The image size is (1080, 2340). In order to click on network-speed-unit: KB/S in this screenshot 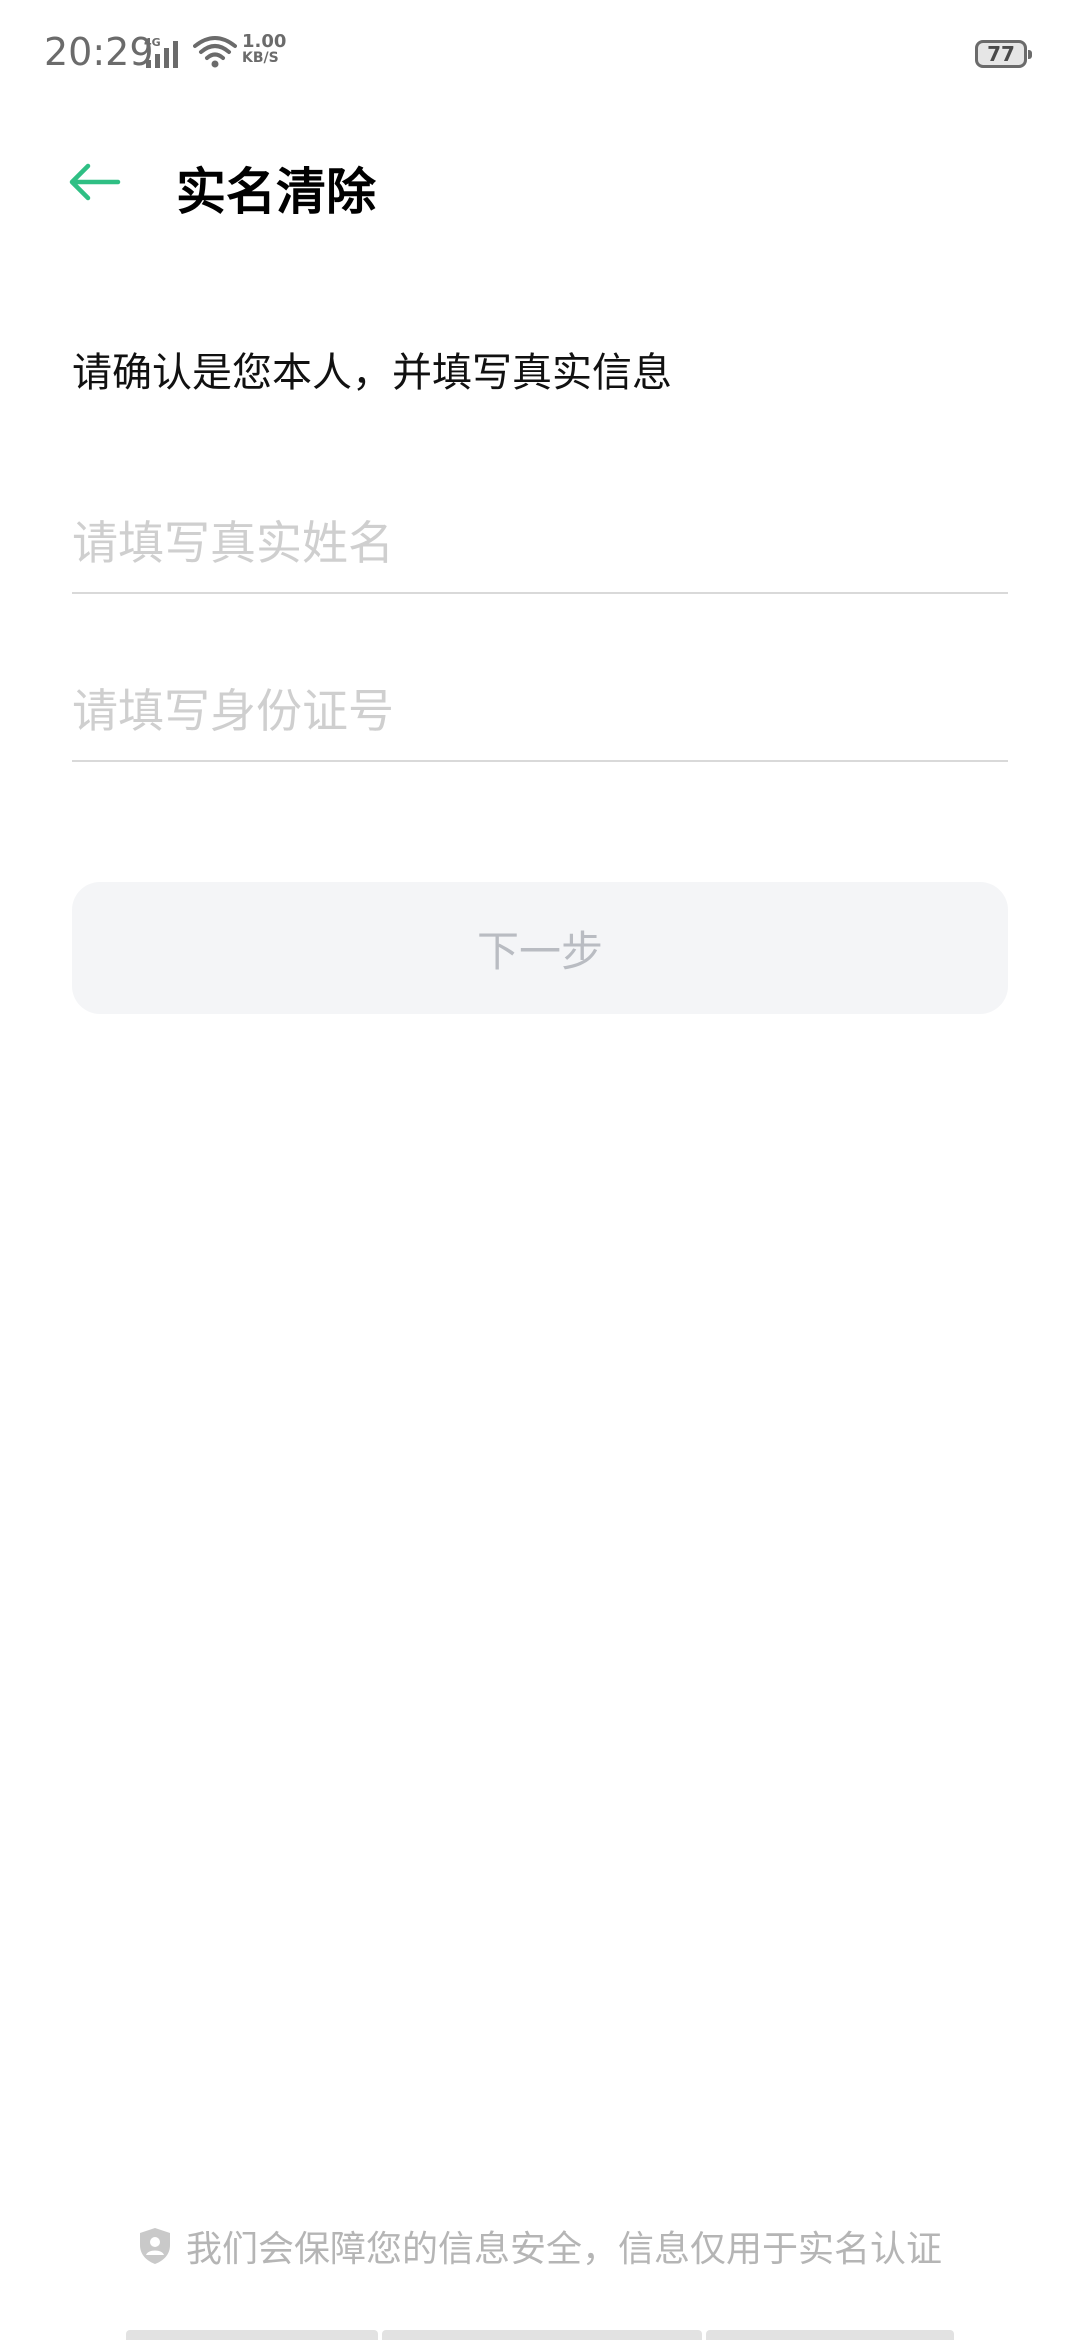, I will do `click(260, 58)`.